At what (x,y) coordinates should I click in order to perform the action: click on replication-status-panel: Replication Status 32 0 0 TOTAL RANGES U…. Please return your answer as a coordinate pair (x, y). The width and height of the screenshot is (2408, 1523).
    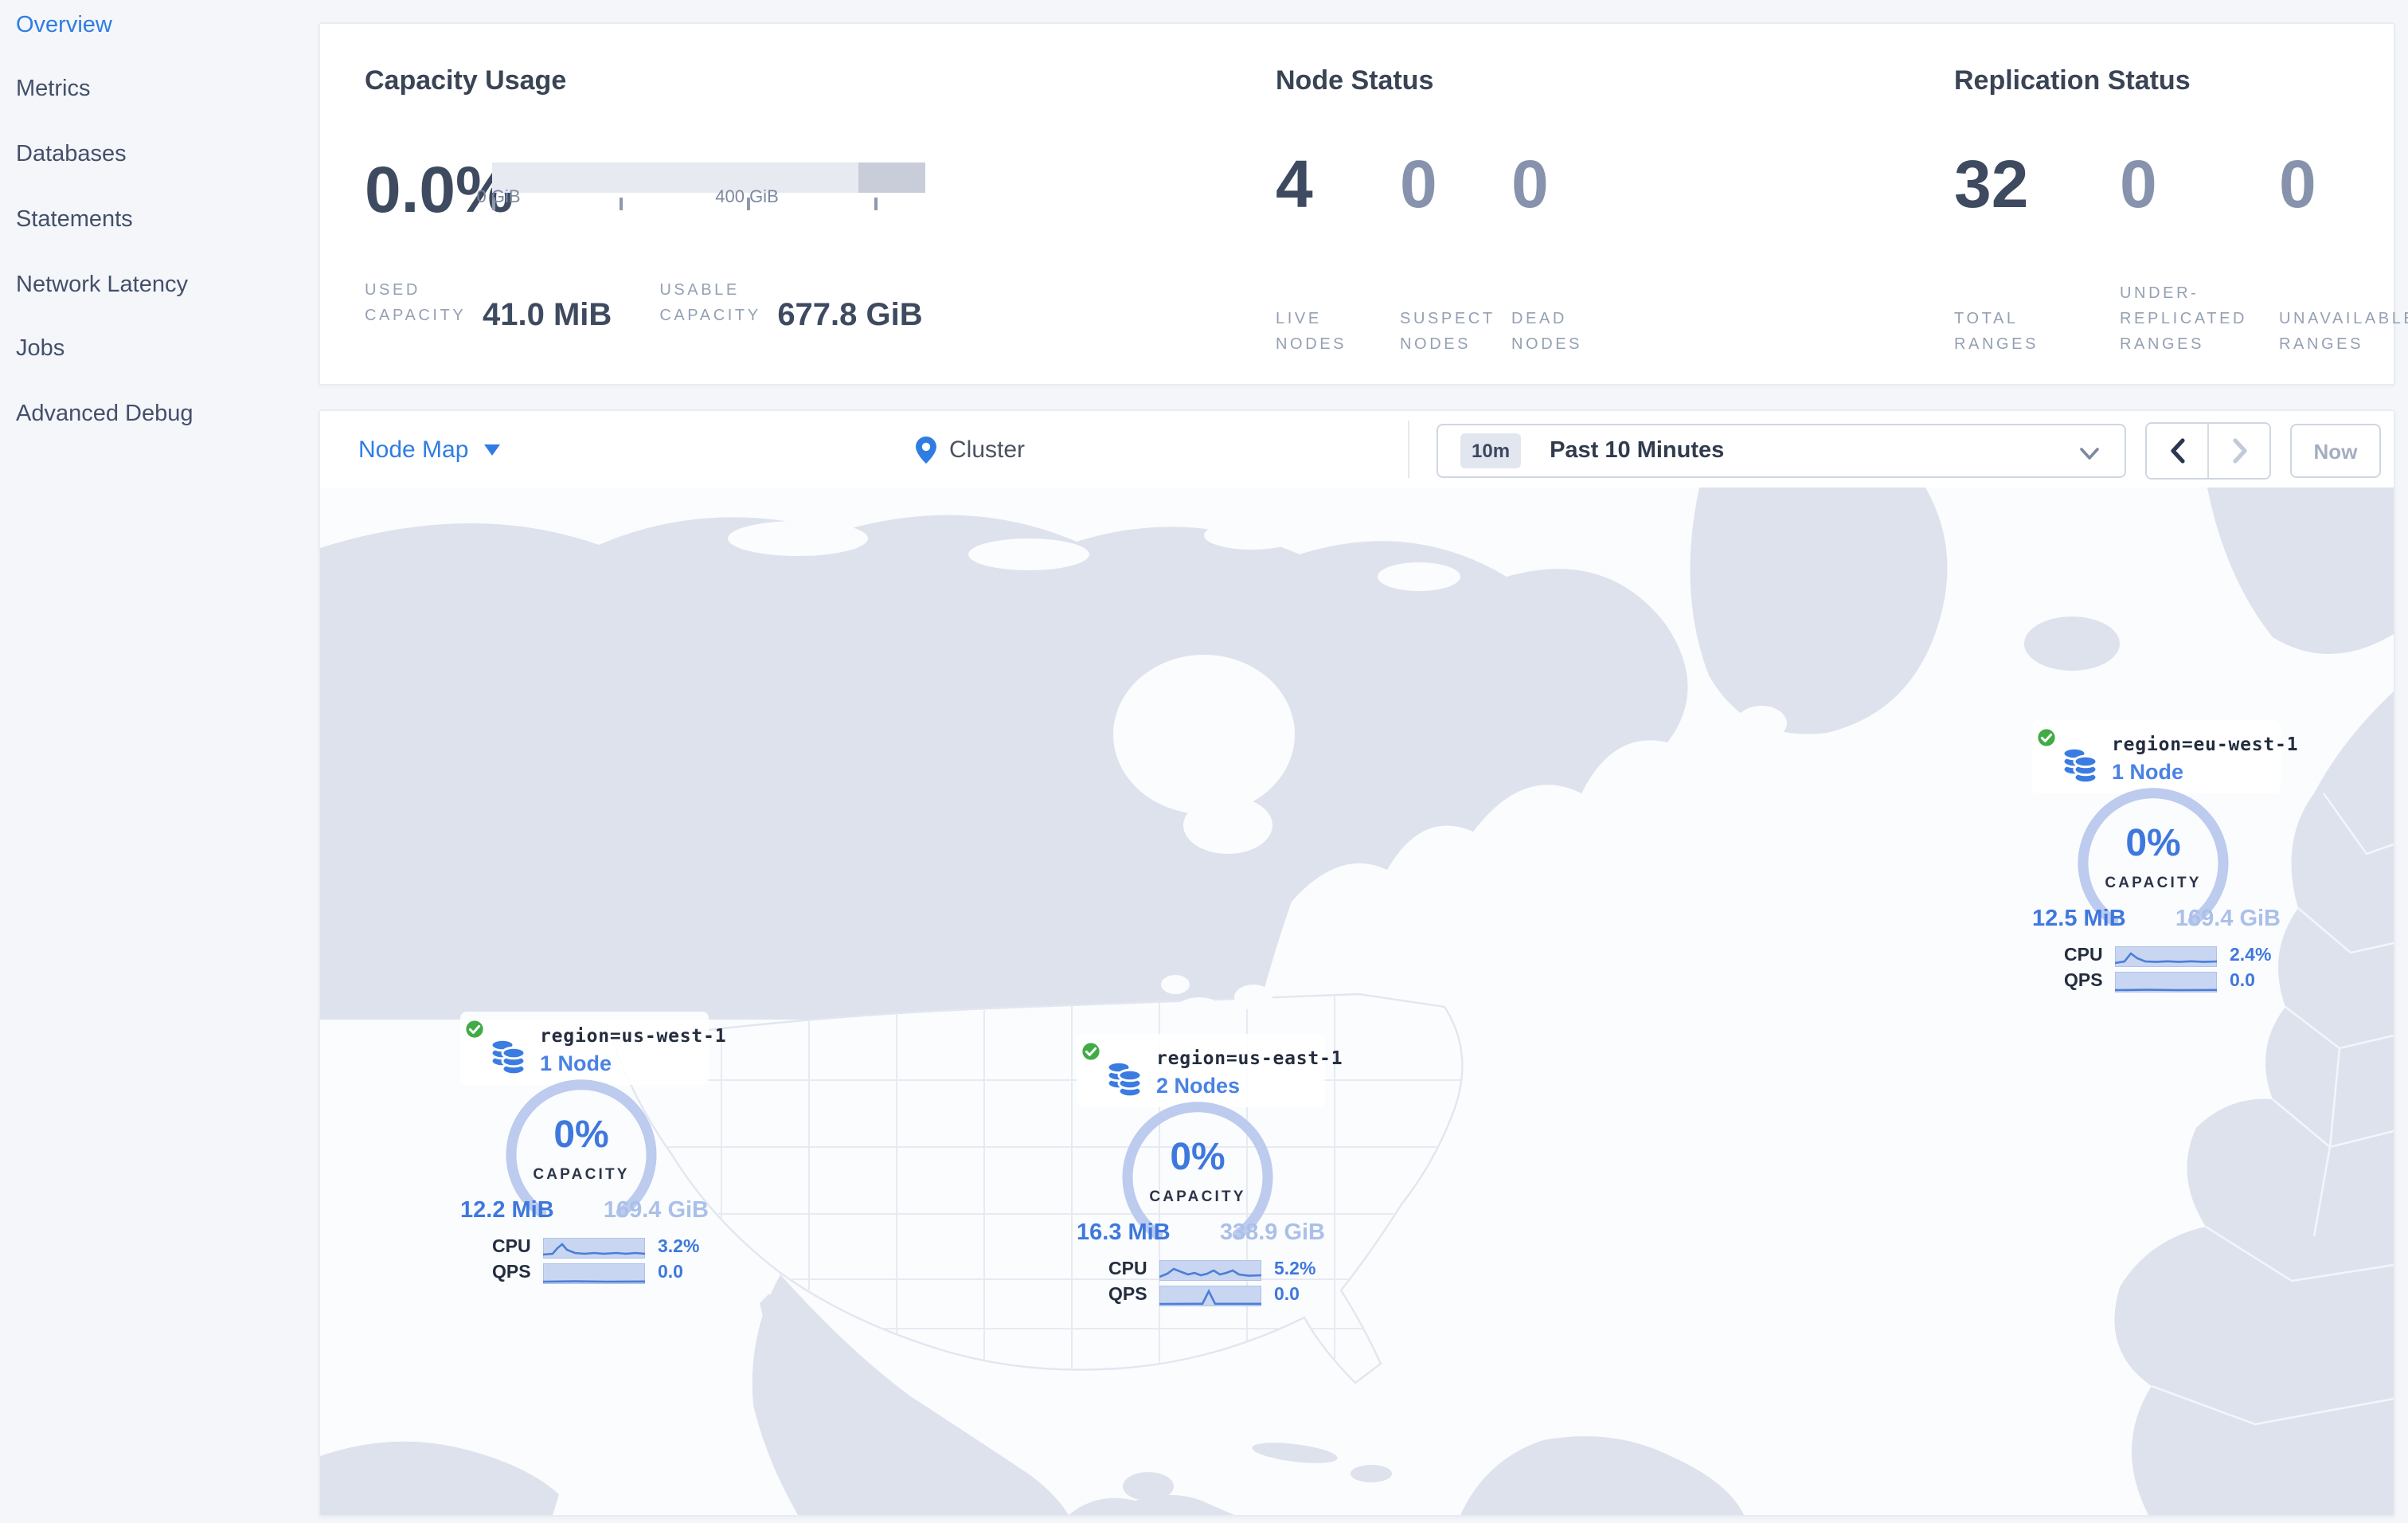
    Looking at the image, I should click on (2181, 204).